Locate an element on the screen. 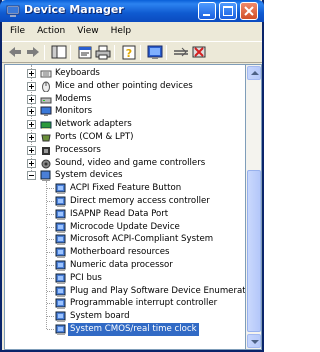 The height and width of the screenshot is (352, 320). port-icon is located at coordinates (46, 137).